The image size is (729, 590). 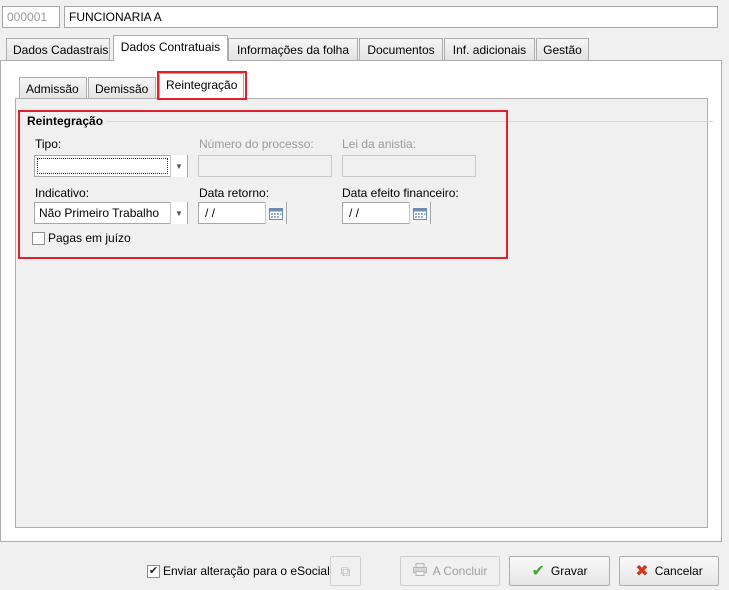 I want to click on tab-dados-contratuais: Dados Contratuais, so click(x=170, y=48).